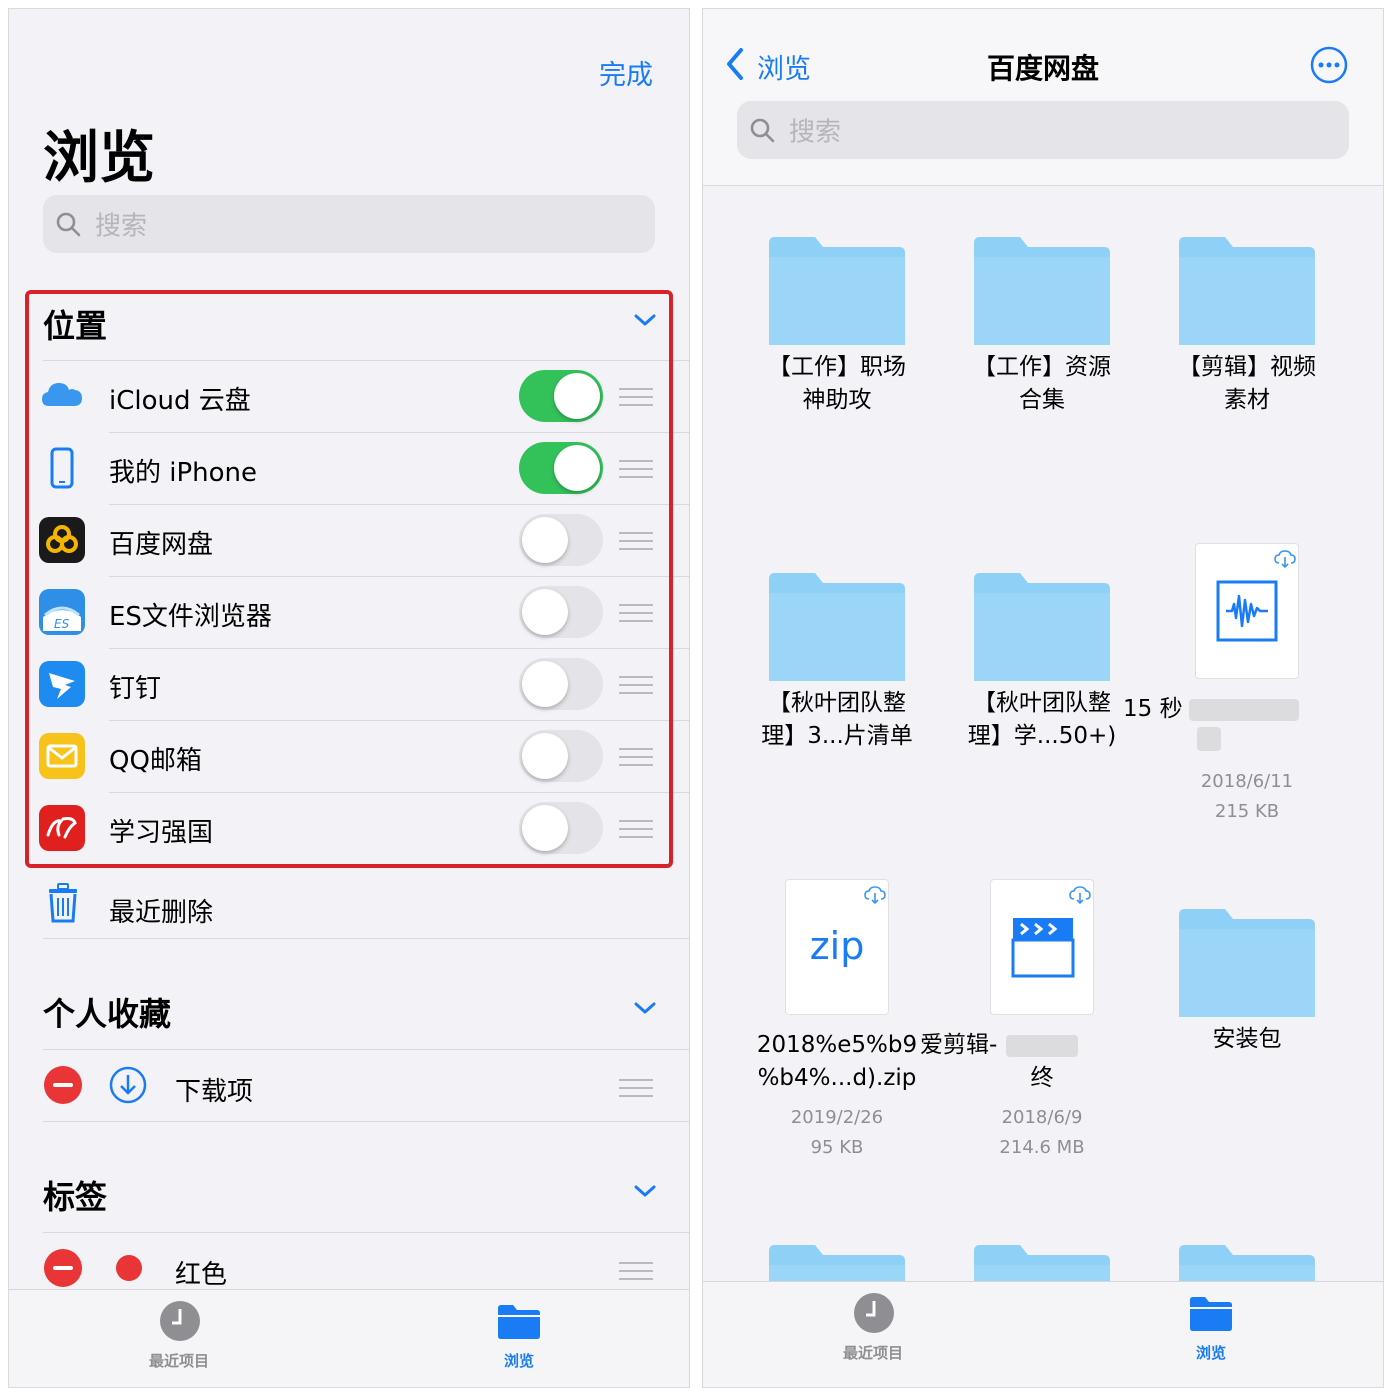 This screenshot has height=1398, width=1394. I want to click on tag-label: 红色, so click(201, 1275).